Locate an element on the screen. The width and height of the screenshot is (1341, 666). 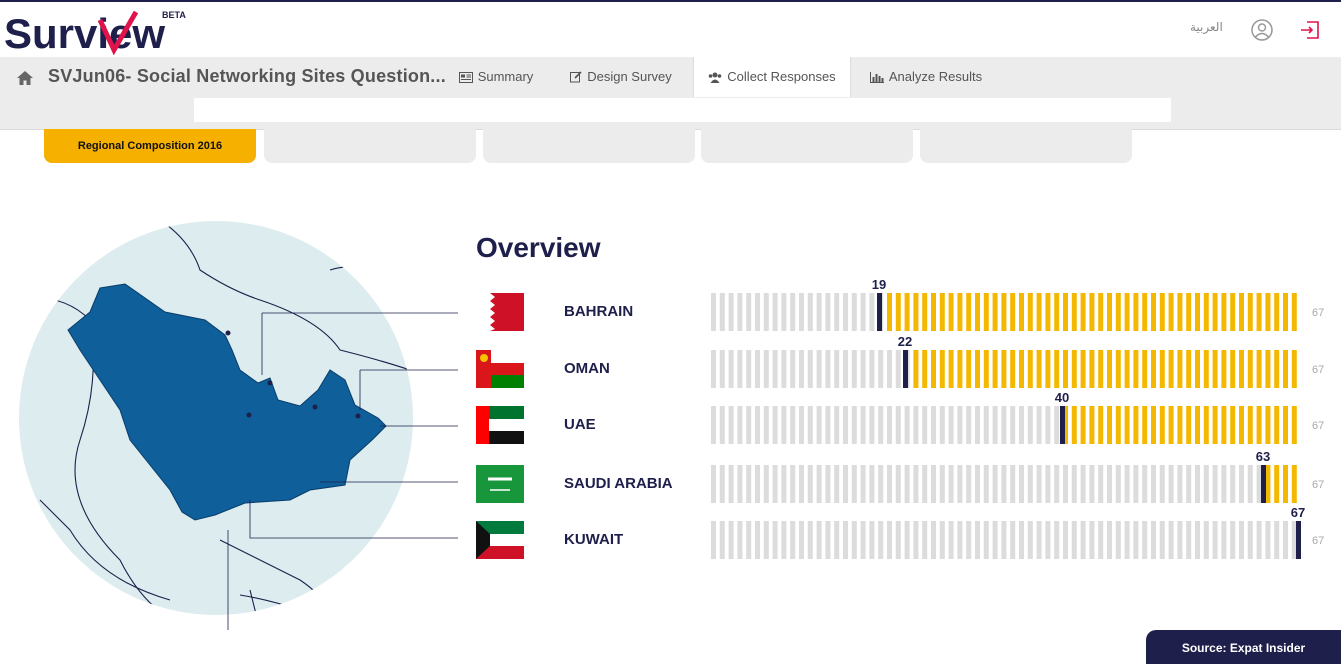
ranking-bar: 63 is located at coordinates (1006, 476).